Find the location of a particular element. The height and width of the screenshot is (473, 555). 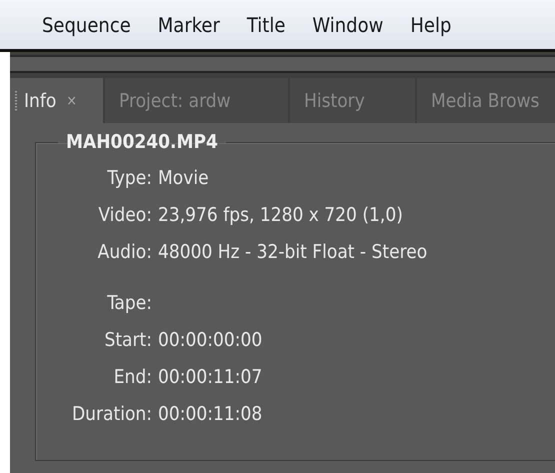

property-label: Duration: is located at coordinates (111, 413).